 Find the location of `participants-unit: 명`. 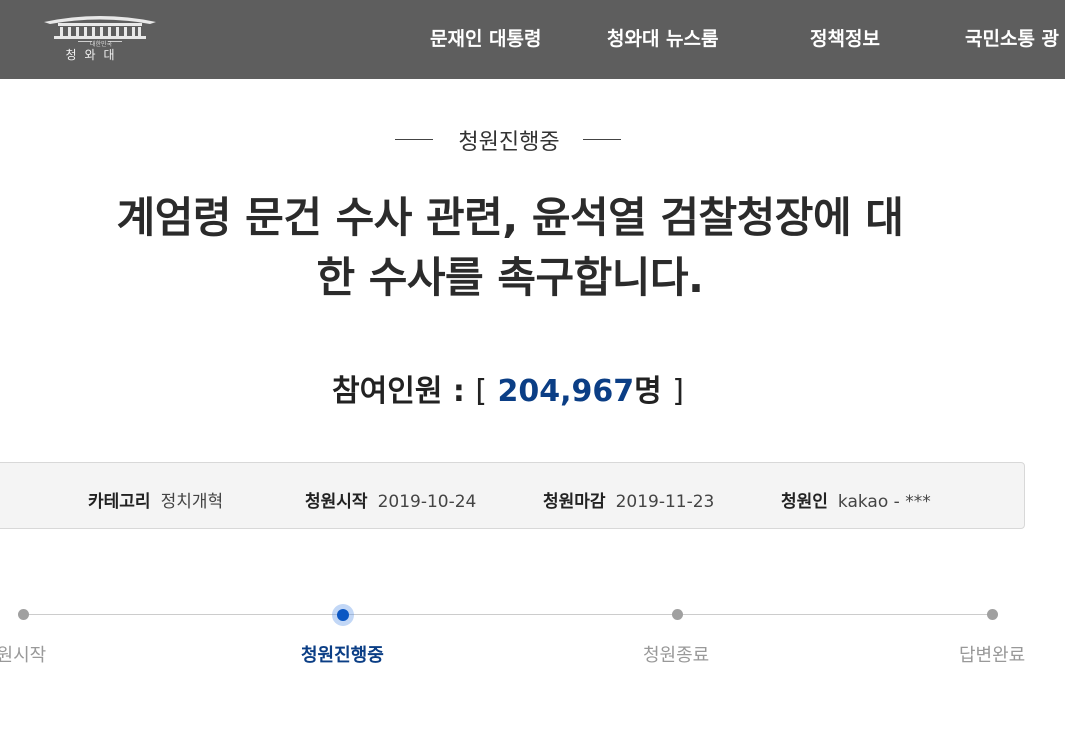

participants-unit: 명 is located at coordinates (648, 391).